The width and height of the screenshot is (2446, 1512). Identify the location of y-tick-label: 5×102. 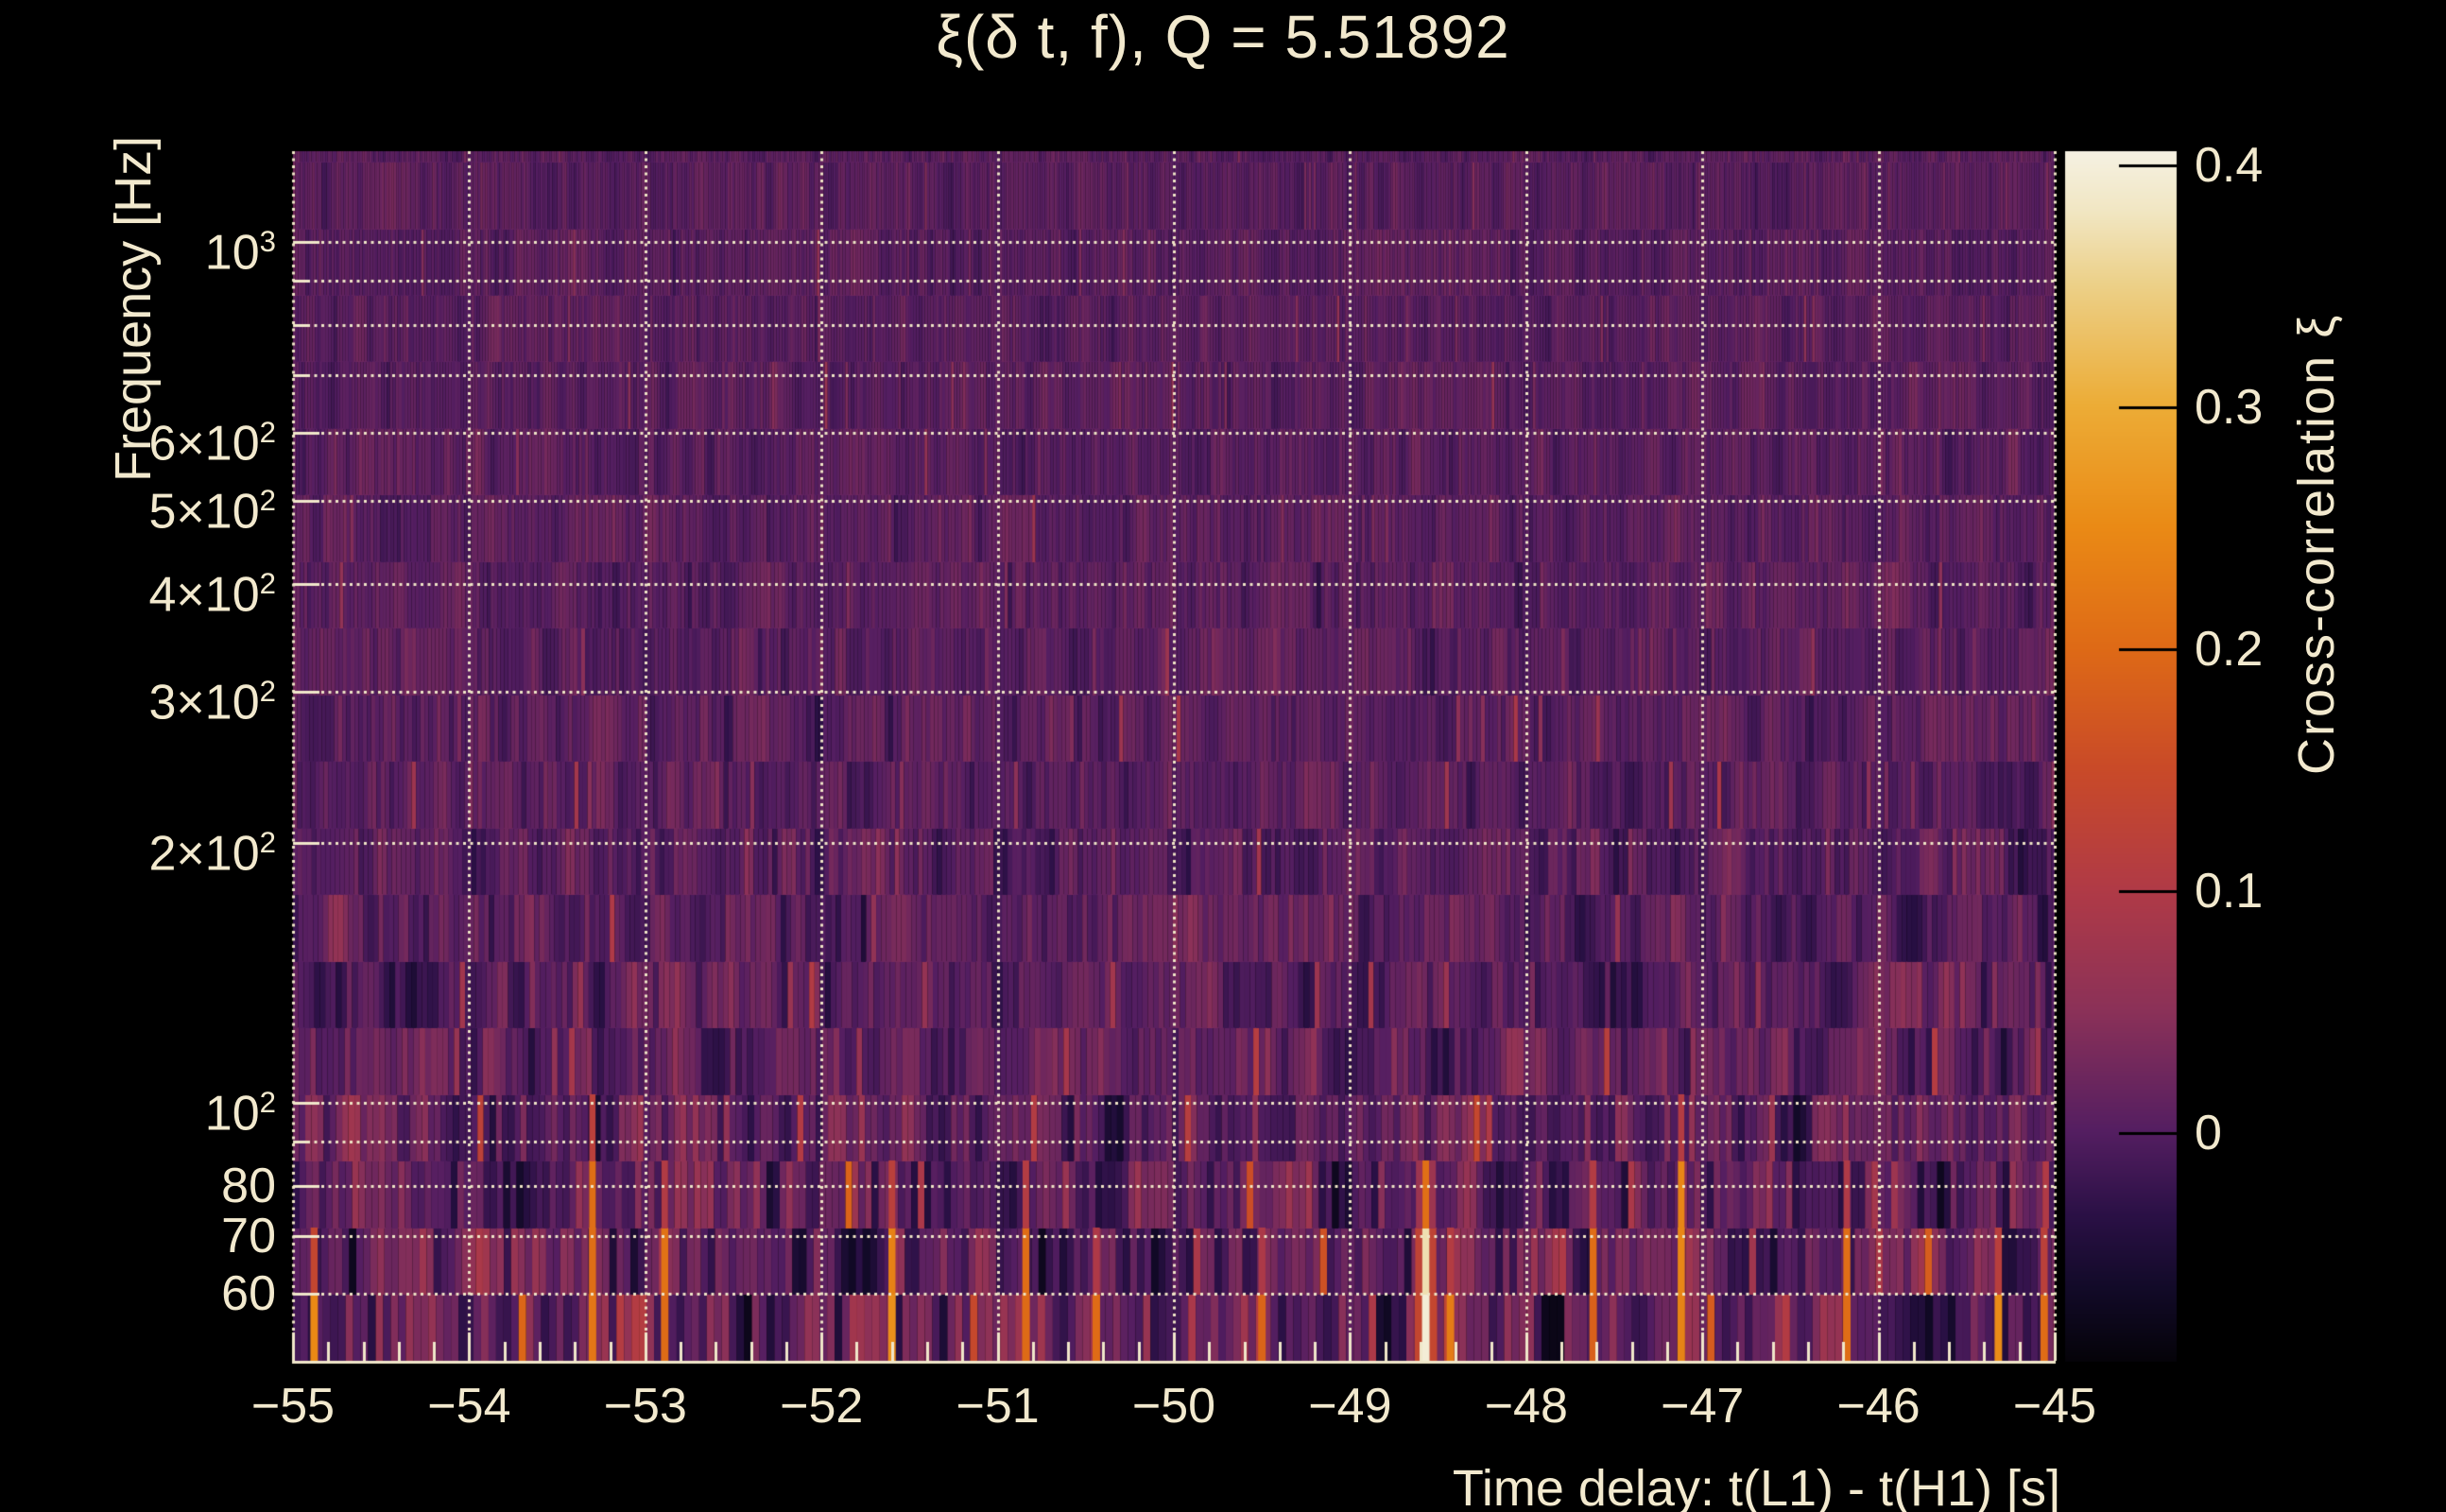
(213, 511).